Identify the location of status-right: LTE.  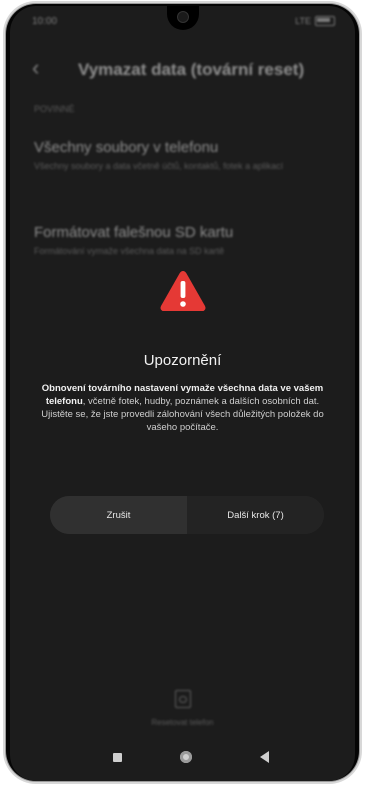
(315, 21).